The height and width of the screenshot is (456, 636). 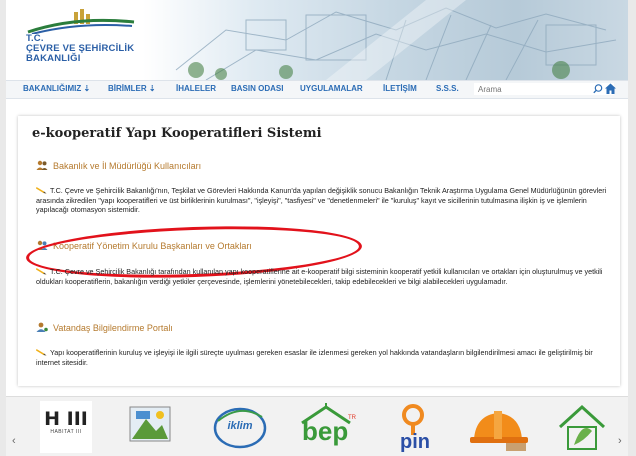 I want to click on logo-text: pin, so click(x=415, y=442).